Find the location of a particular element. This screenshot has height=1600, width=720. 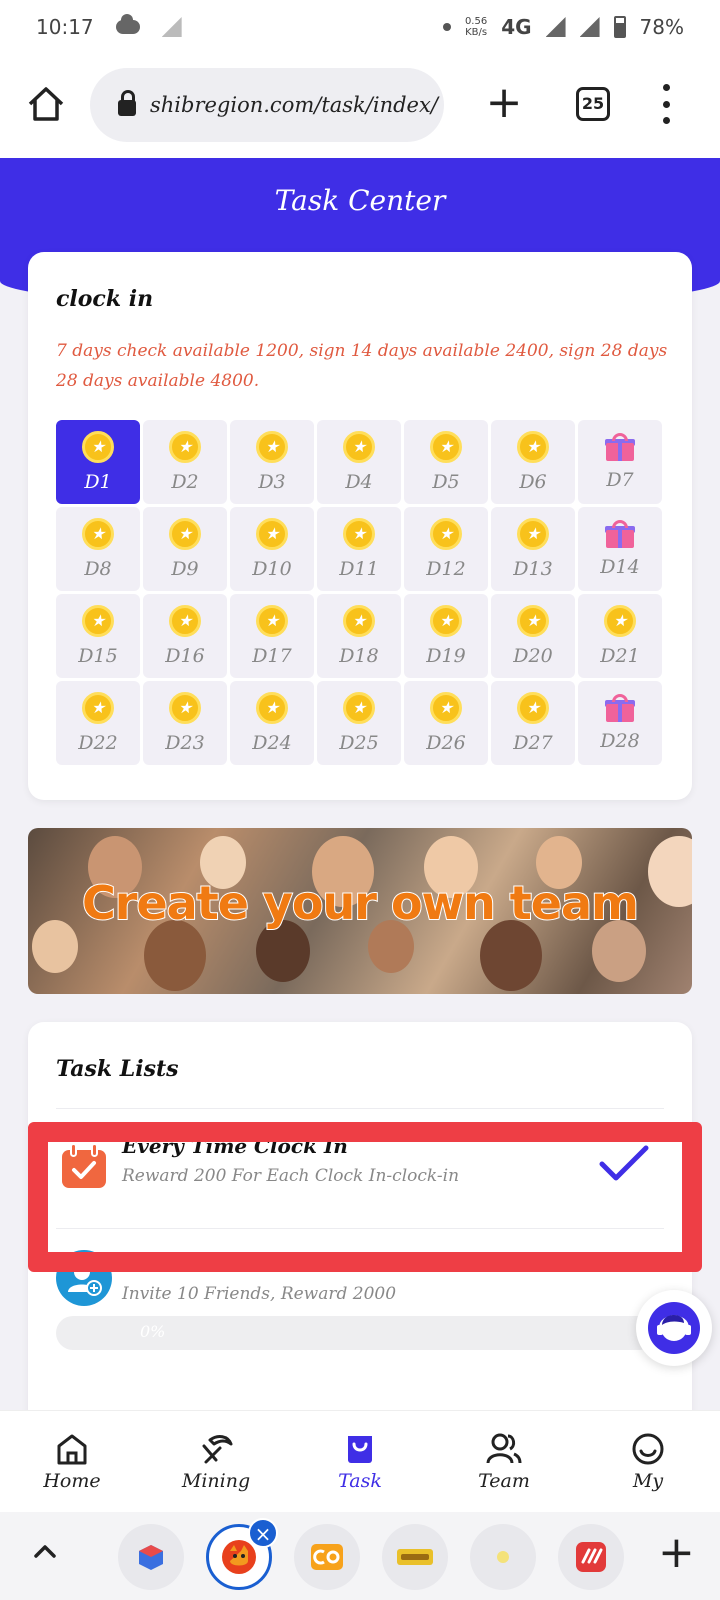

address-bar: shibregion.com/task/index/ is located at coordinates (267, 105).